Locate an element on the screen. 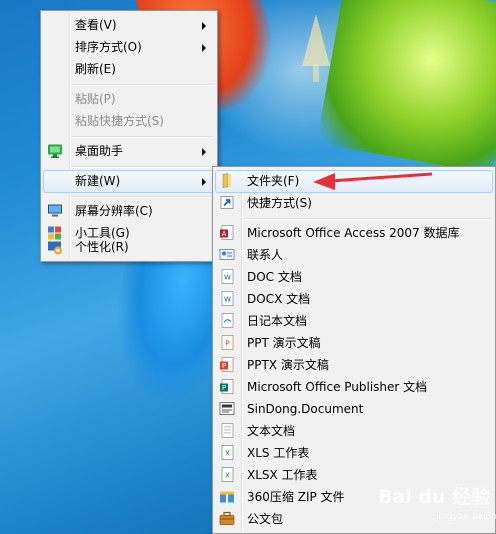 The width and height of the screenshot is (496, 534). access-database-icon: A is located at coordinates (227, 232).